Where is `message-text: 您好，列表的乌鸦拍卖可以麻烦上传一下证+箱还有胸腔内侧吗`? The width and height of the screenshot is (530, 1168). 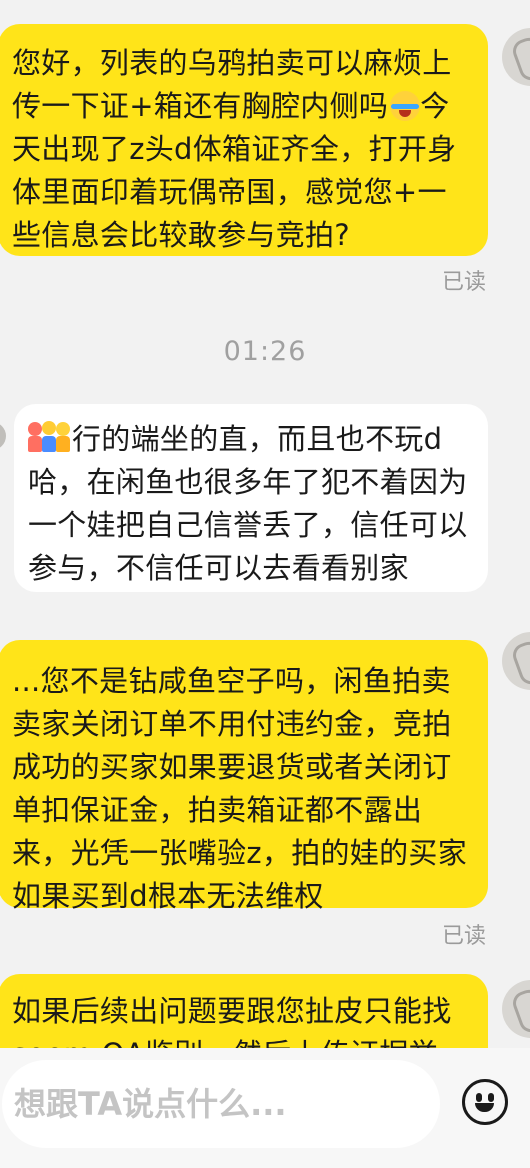 message-text: 您好，列表的乌鸦拍卖可以麻烦上传一下证+箱还有胸腔内侧吗 is located at coordinates (232, 84).